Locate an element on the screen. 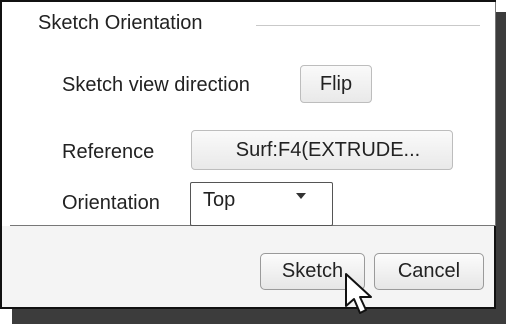  orientation-label: Orientation is located at coordinates (111, 203).